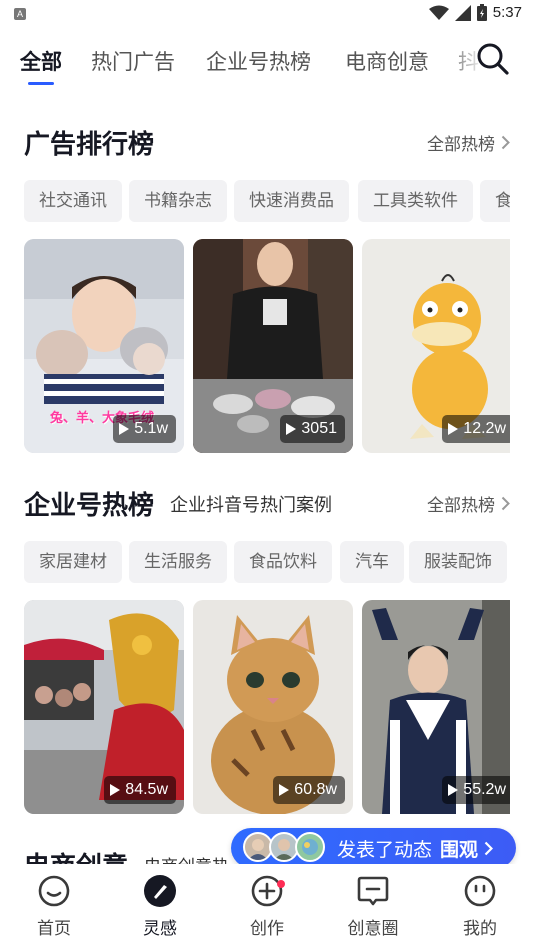  Describe the element at coordinates (267, 891) in the screenshot. I see `create-icon` at that location.